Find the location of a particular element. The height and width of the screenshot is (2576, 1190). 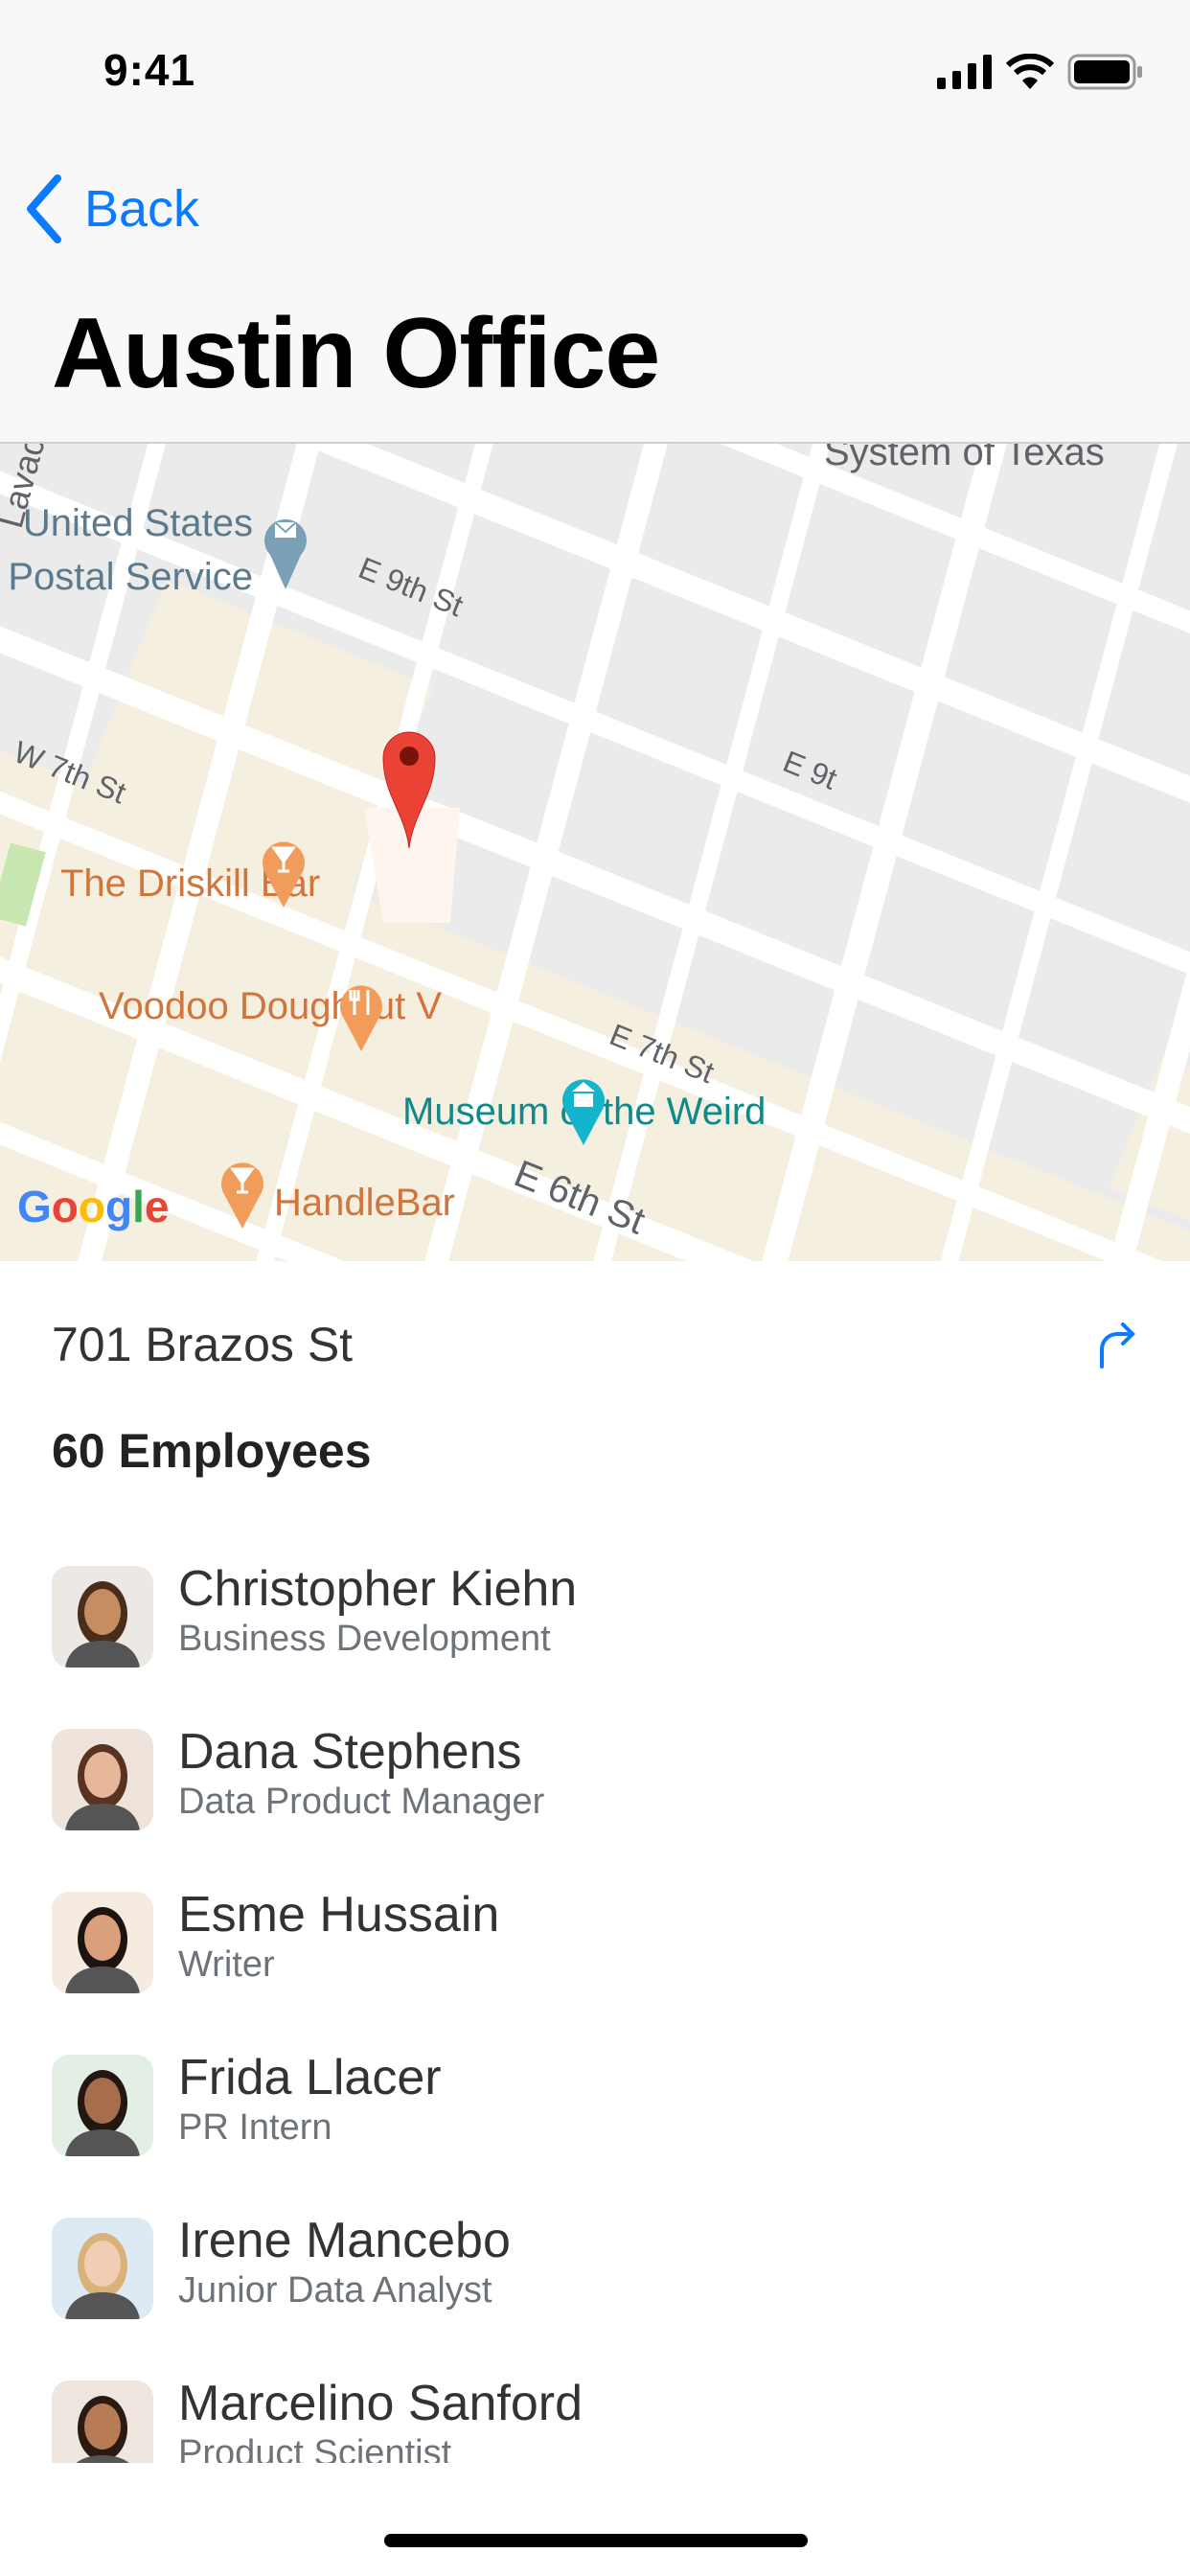

employee-name: Frida Llacer is located at coordinates (310, 2077).